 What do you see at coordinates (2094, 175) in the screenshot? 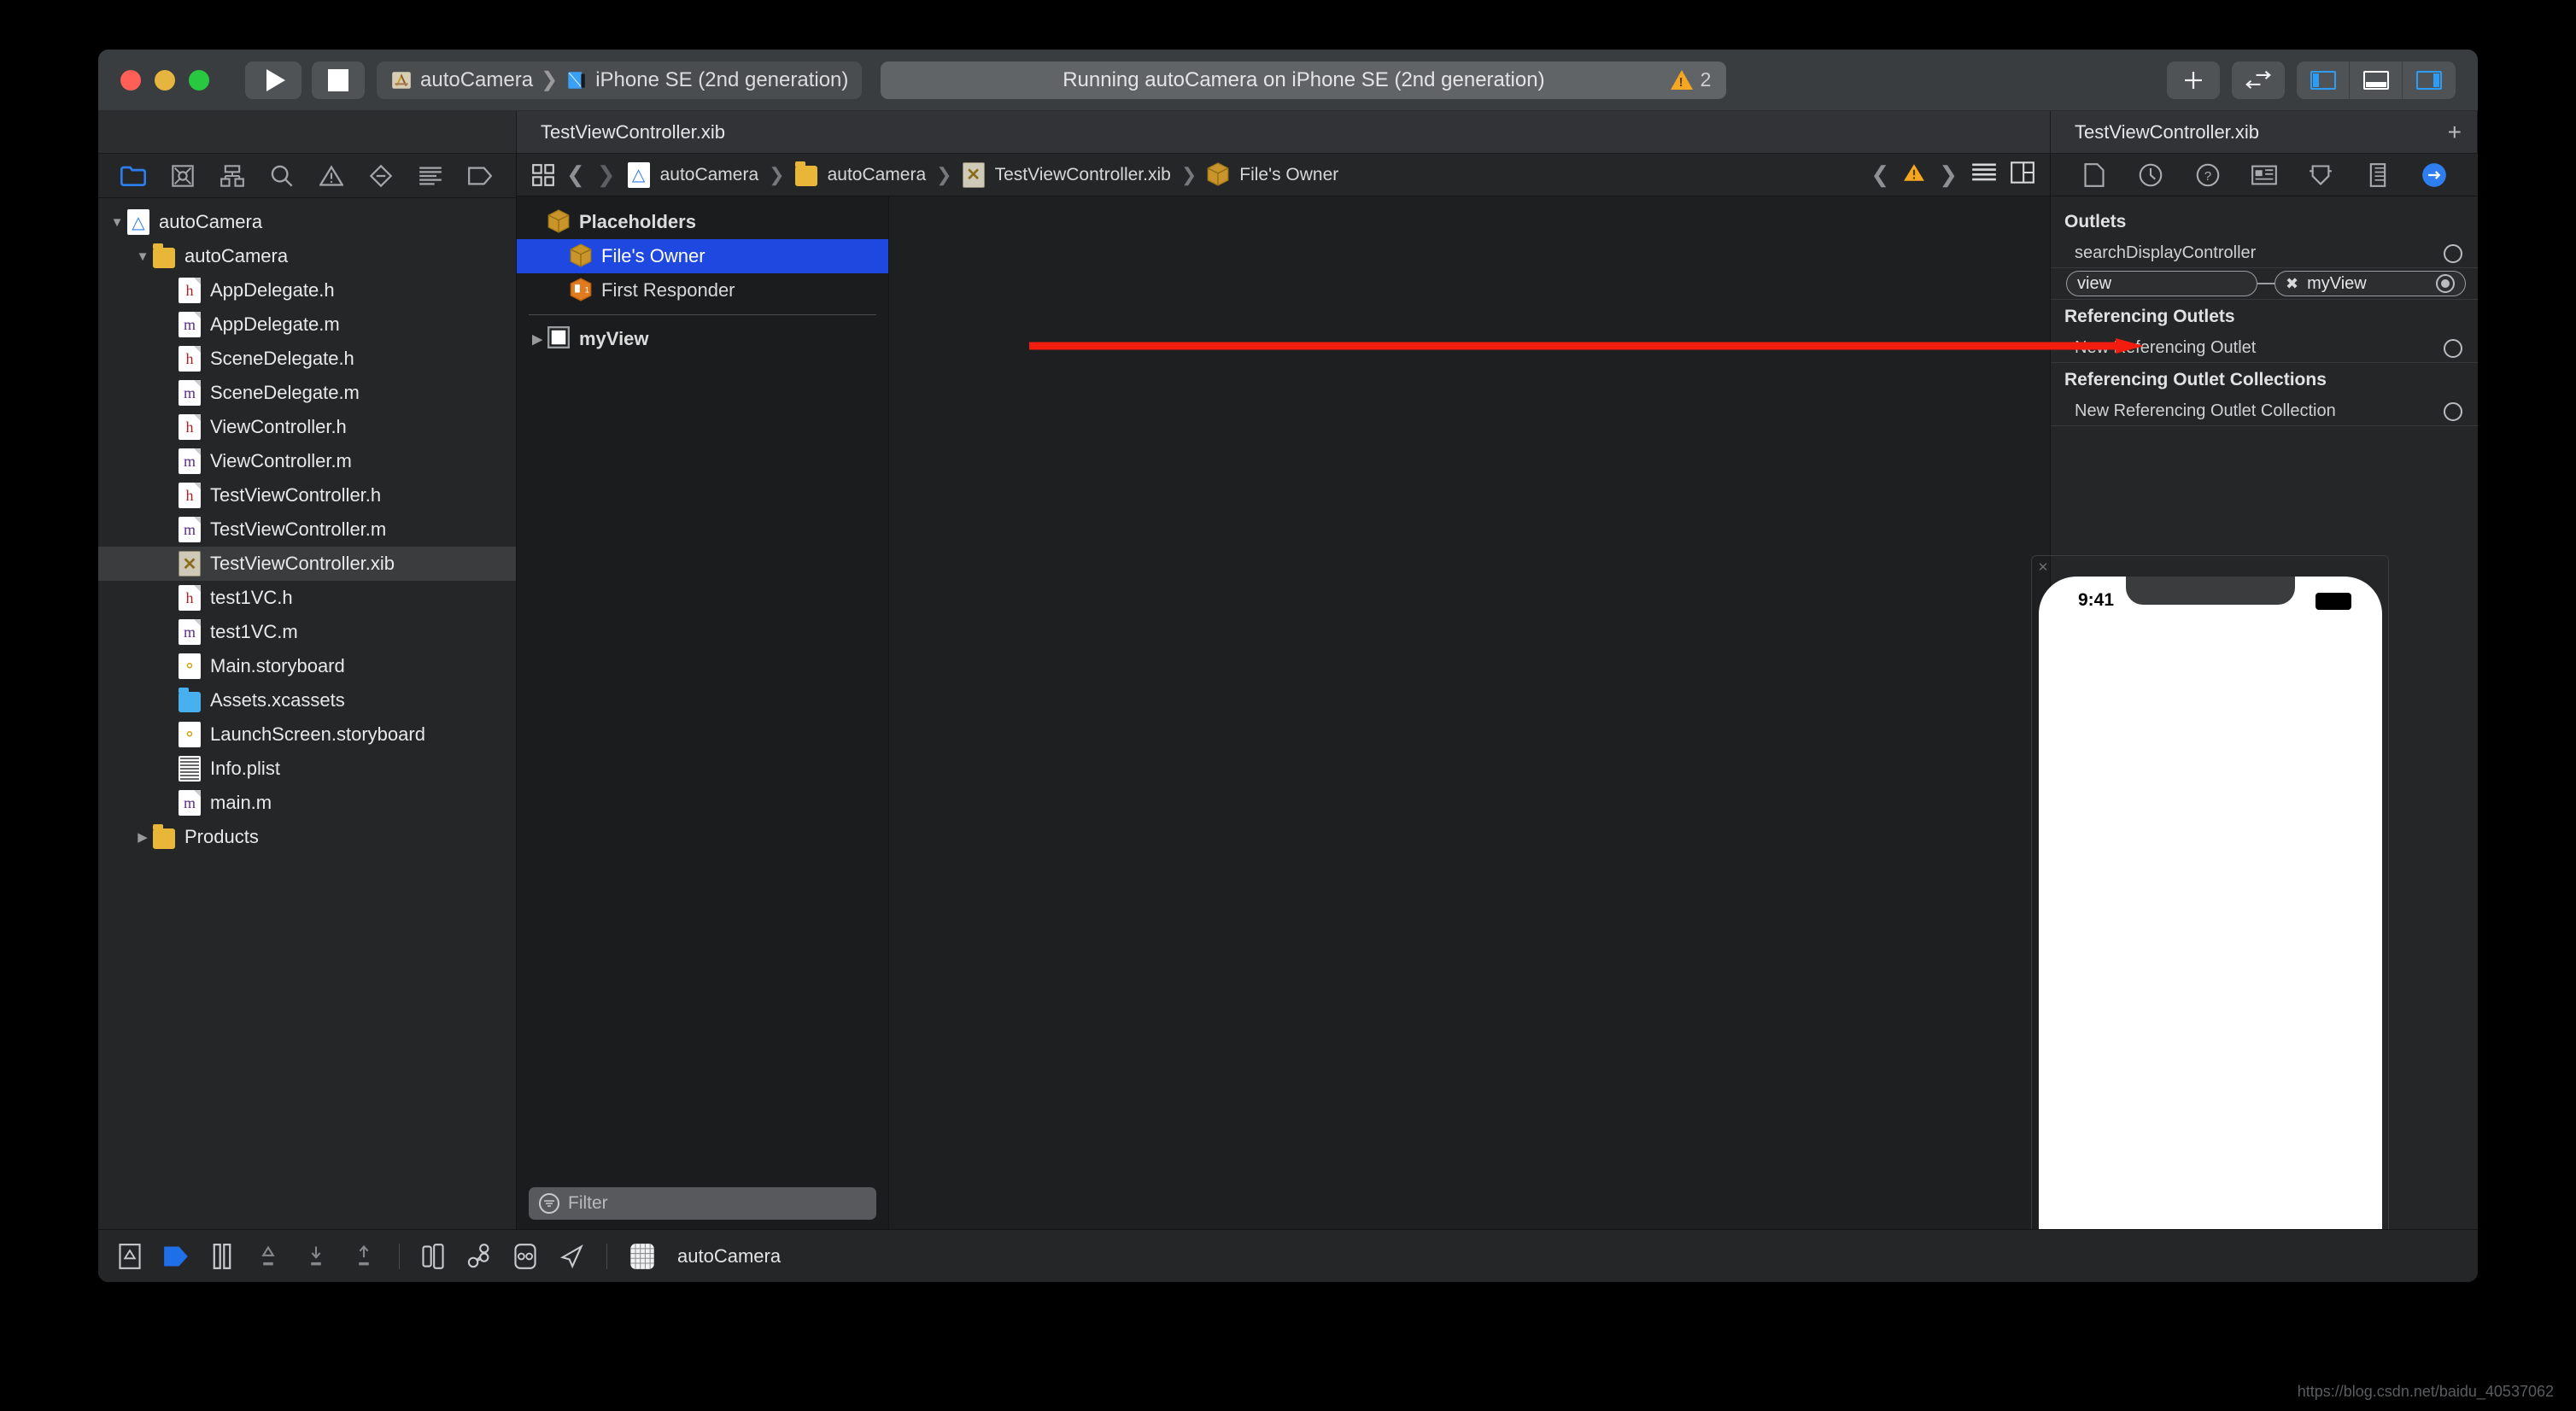
I see `file-inspector-icon` at bounding box center [2094, 175].